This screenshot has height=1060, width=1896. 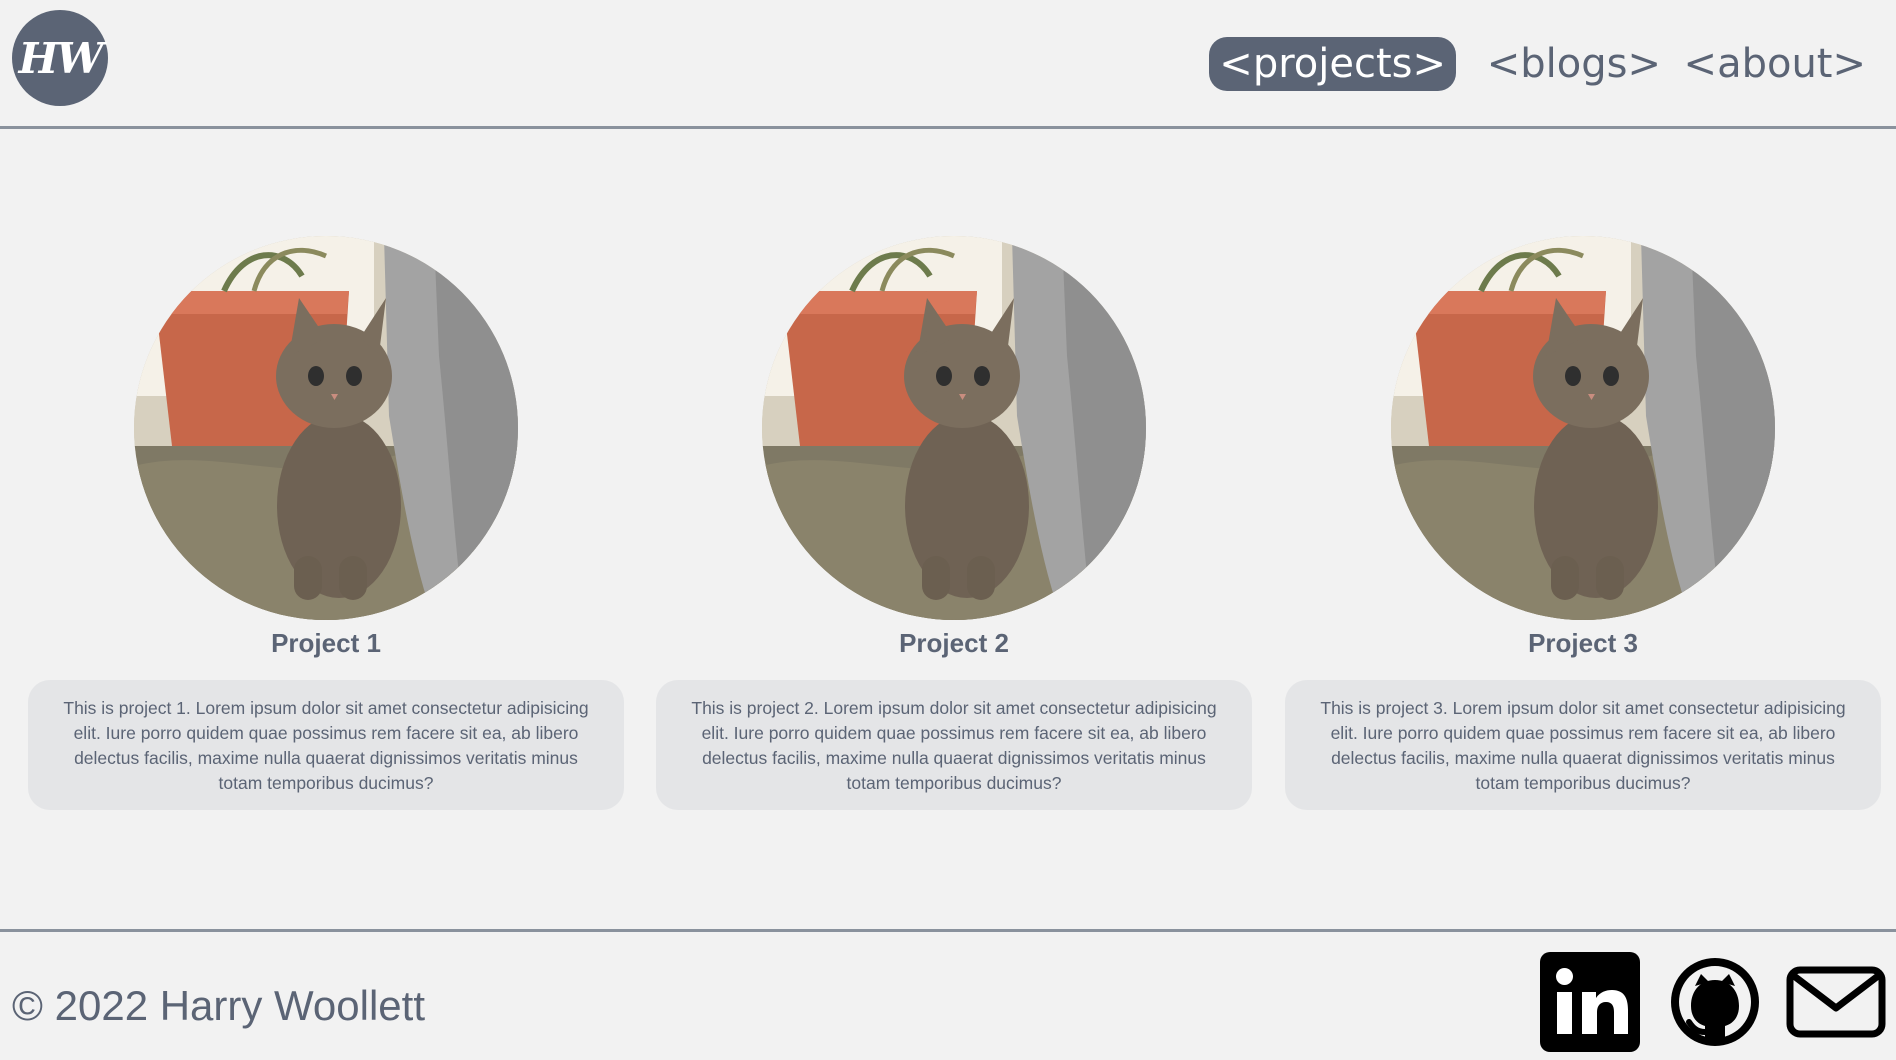 I want to click on nav-blogs: <blogs>, so click(x=1574, y=64).